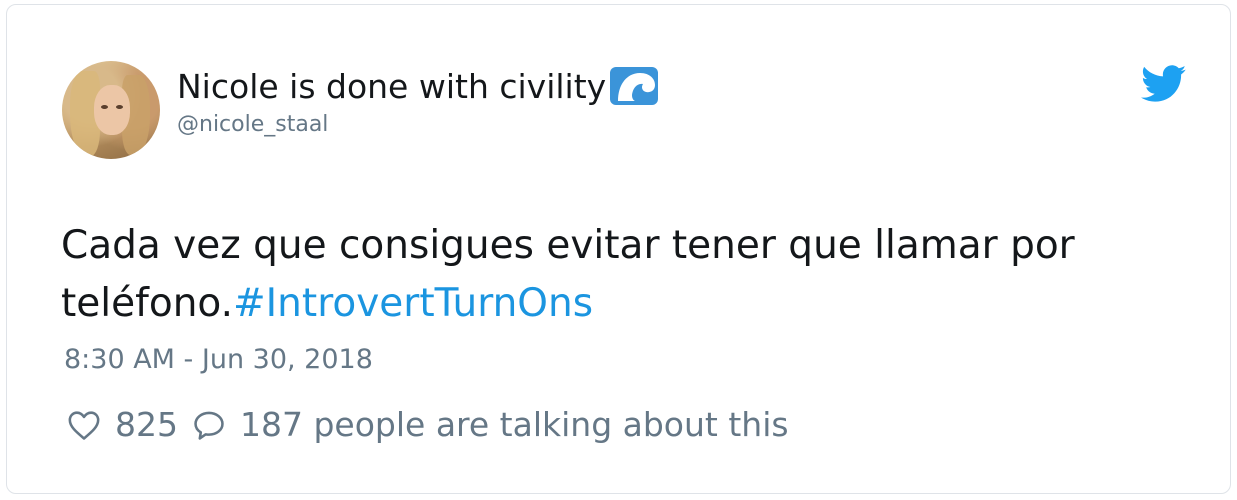 This screenshot has height=500, width=1237. Describe the element at coordinates (514, 424) in the screenshot. I see `replies-text: 187 people are talking about this` at that location.